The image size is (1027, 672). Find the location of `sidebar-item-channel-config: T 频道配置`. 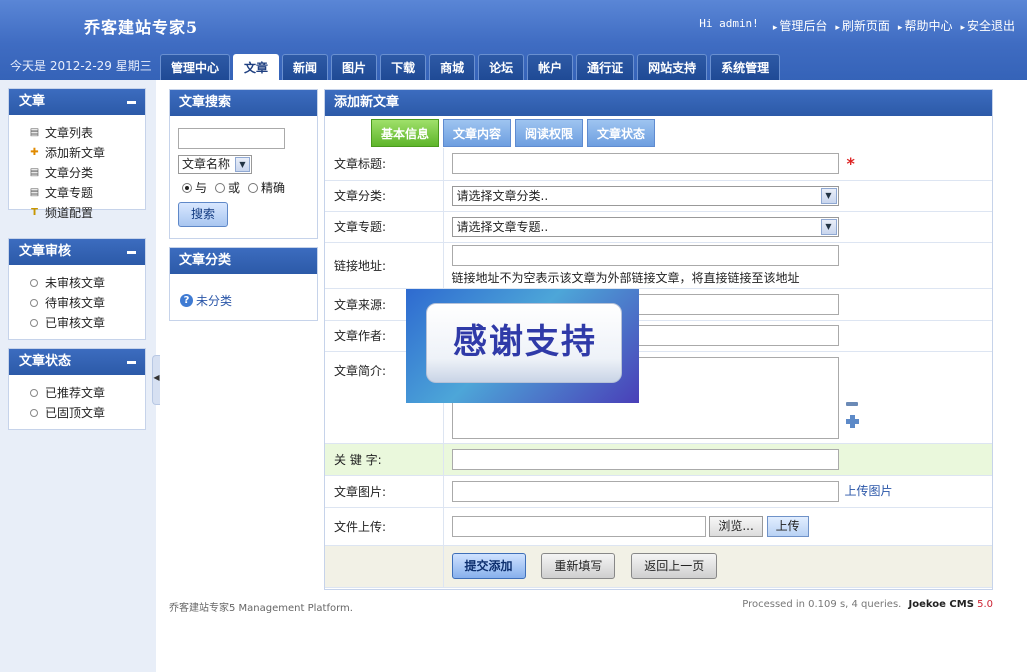

sidebar-item-channel-config: T 频道配置 is located at coordinates (87, 213).